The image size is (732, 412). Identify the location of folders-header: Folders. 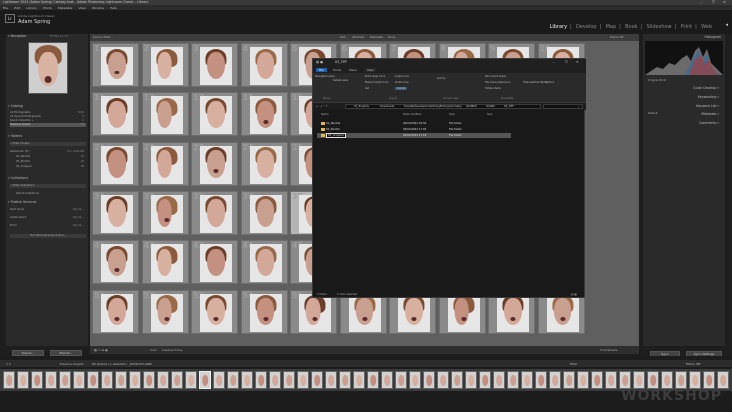
(47, 136).